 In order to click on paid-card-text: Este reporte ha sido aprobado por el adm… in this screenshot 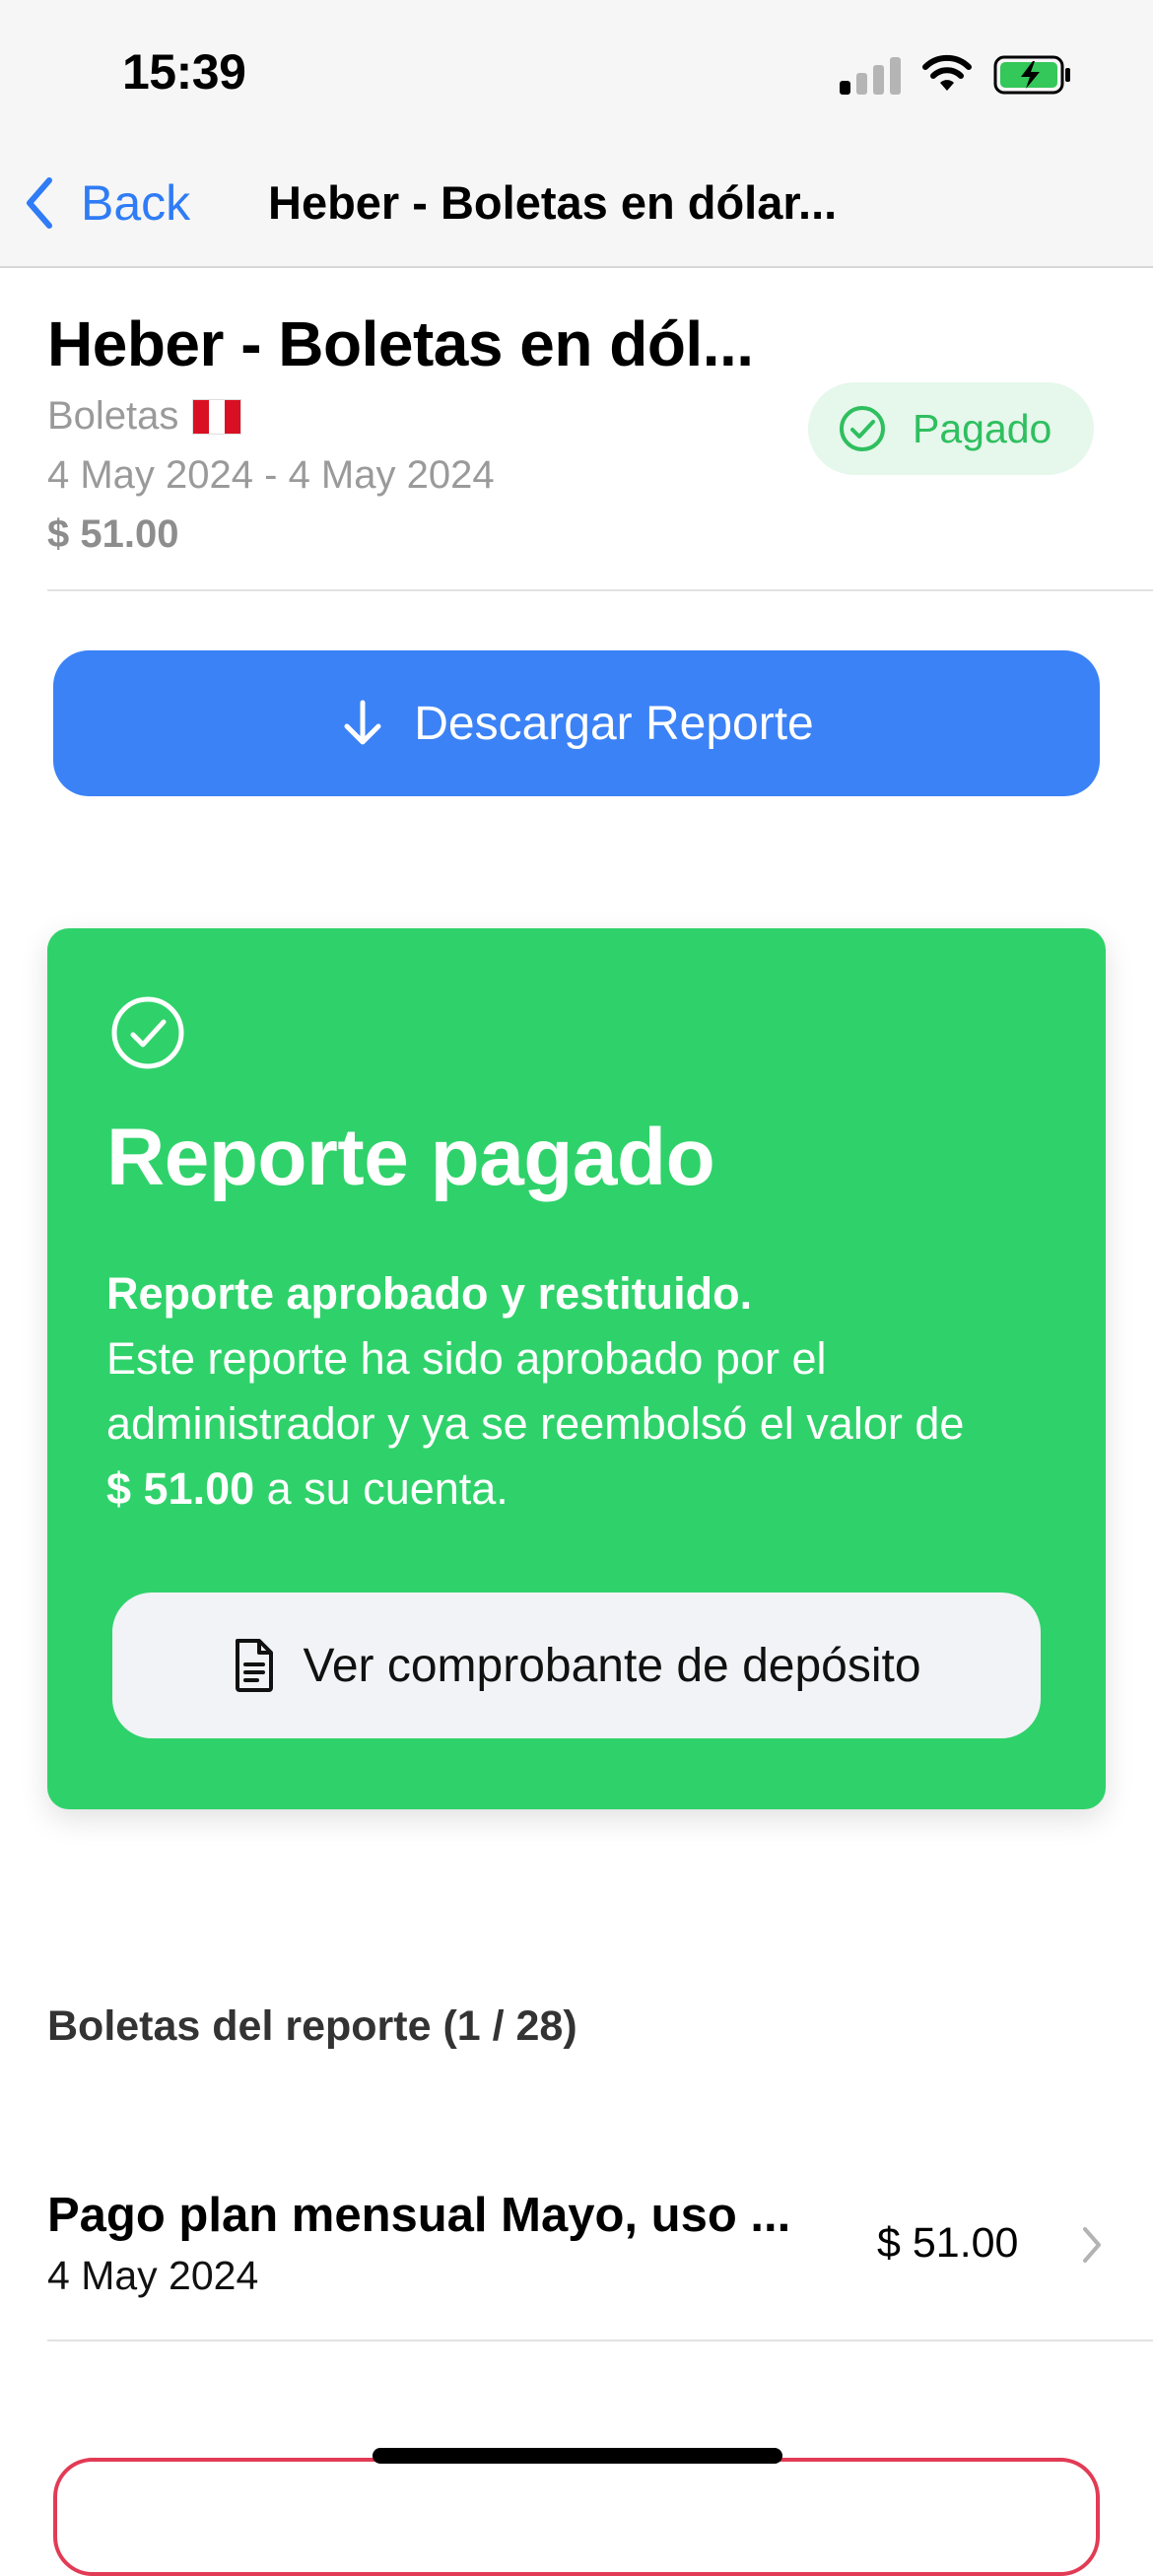, I will do `click(536, 1391)`.